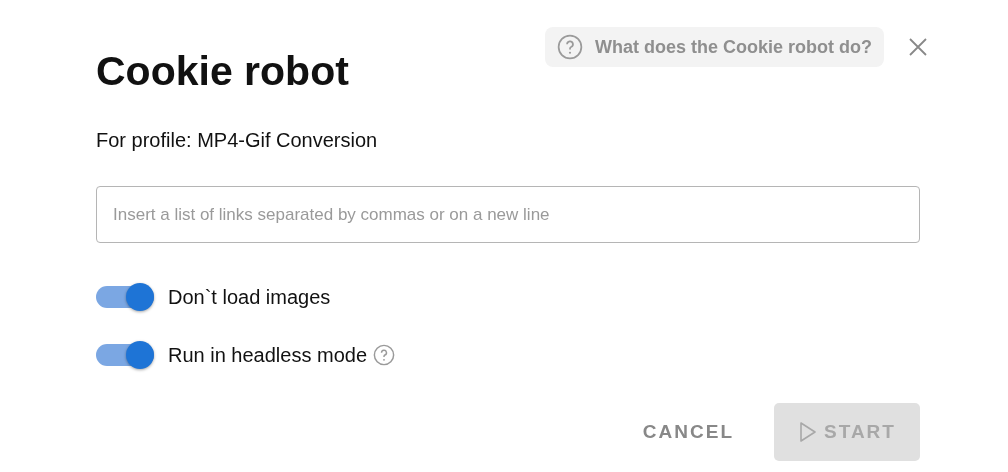 Image resolution: width=1008 pixels, height=472 pixels. Describe the element at coordinates (237, 140) in the screenshot. I see `profile-label: For profile: MP4-Gif Conversion` at that location.